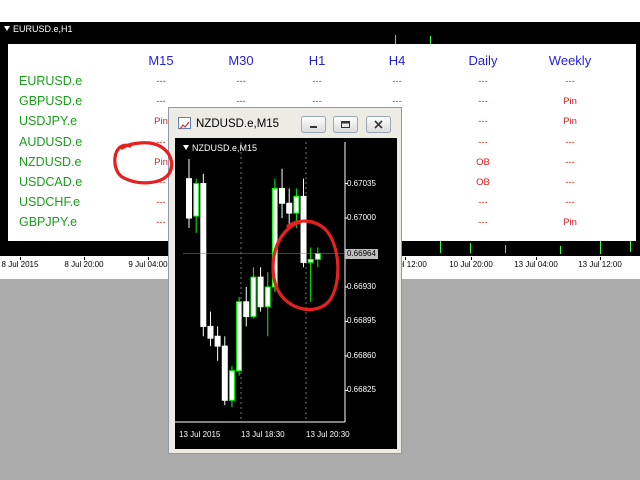 The image size is (640, 480). Describe the element at coordinates (536, 264) in the screenshot. I see `time-axis-label: 13 Jul 04:00` at that location.